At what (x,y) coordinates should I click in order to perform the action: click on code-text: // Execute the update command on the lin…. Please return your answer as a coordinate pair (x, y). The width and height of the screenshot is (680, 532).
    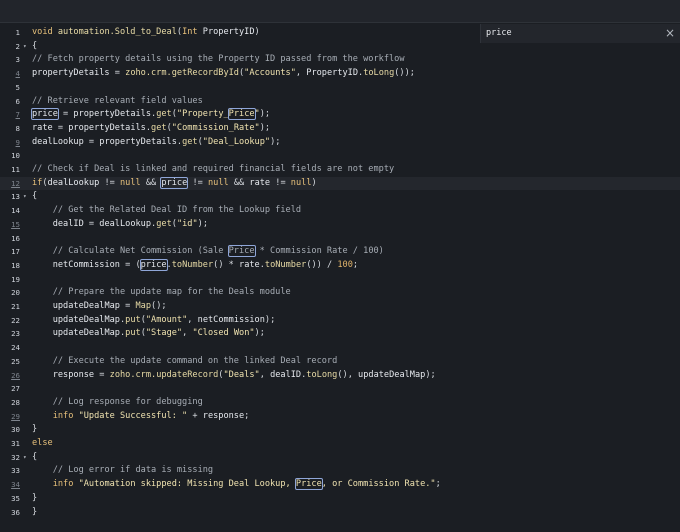
    Looking at the image, I should click on (185, 362).